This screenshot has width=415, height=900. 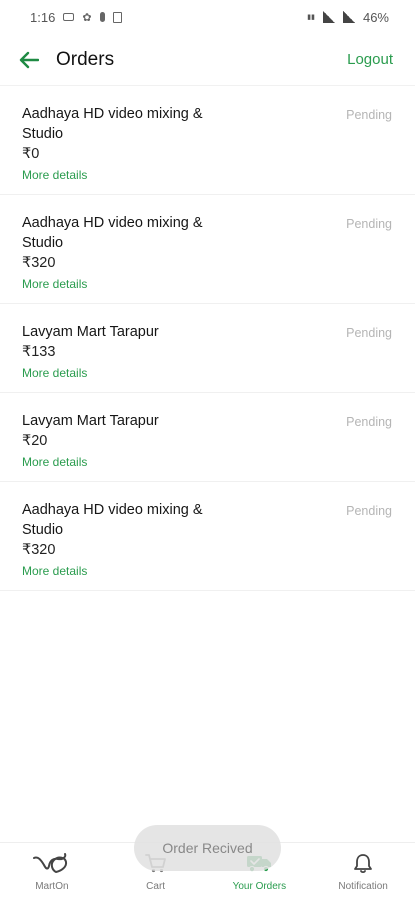 I want to click on nav-label-marton: MartOn, so click(x=52, y=886).